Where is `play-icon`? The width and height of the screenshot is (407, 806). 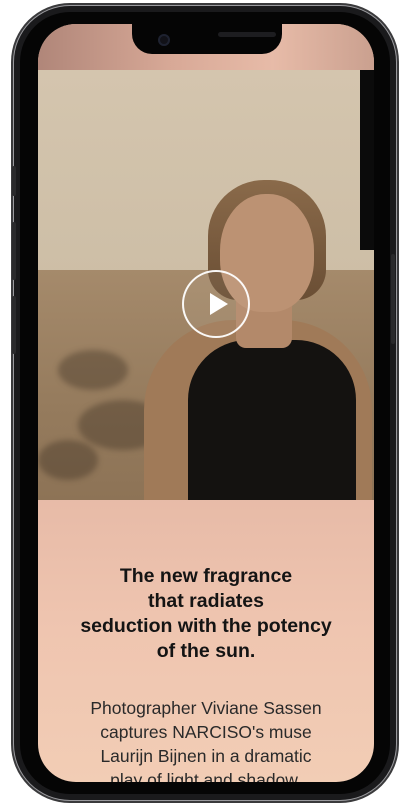
play-icon is located at coordinates (219, 304).